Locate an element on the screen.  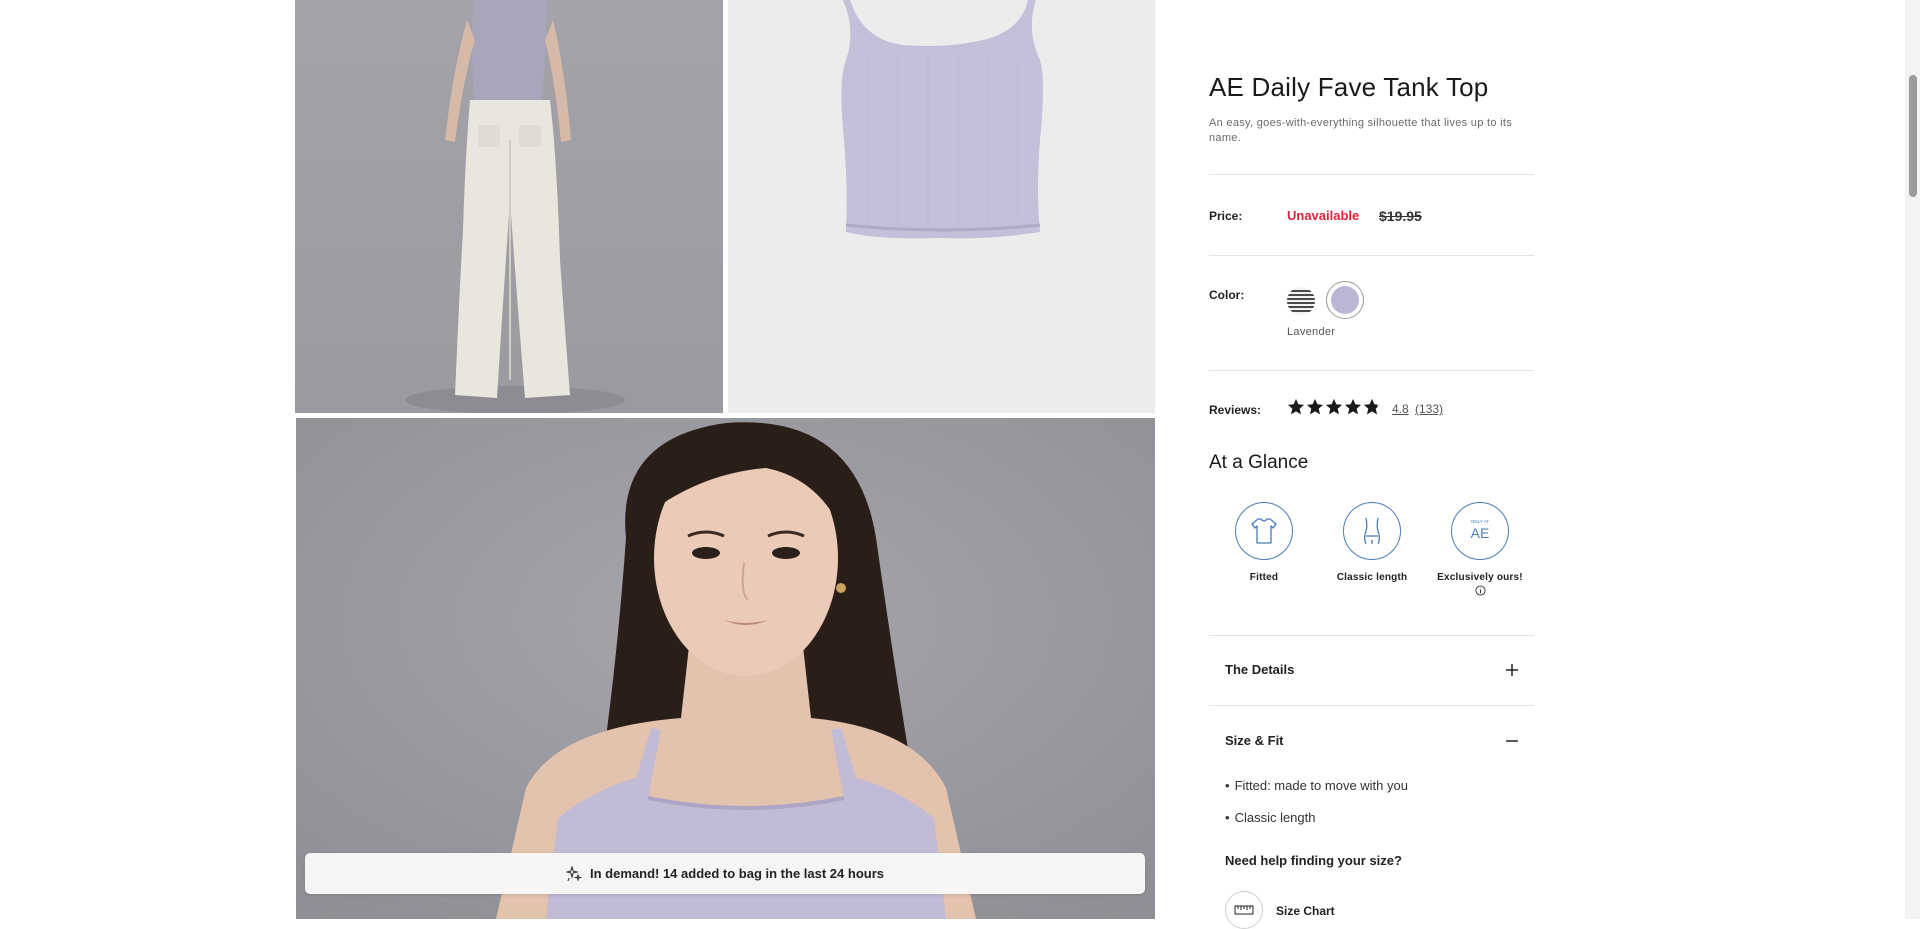
price-label: Price: is located at coordinates (1226, 216).